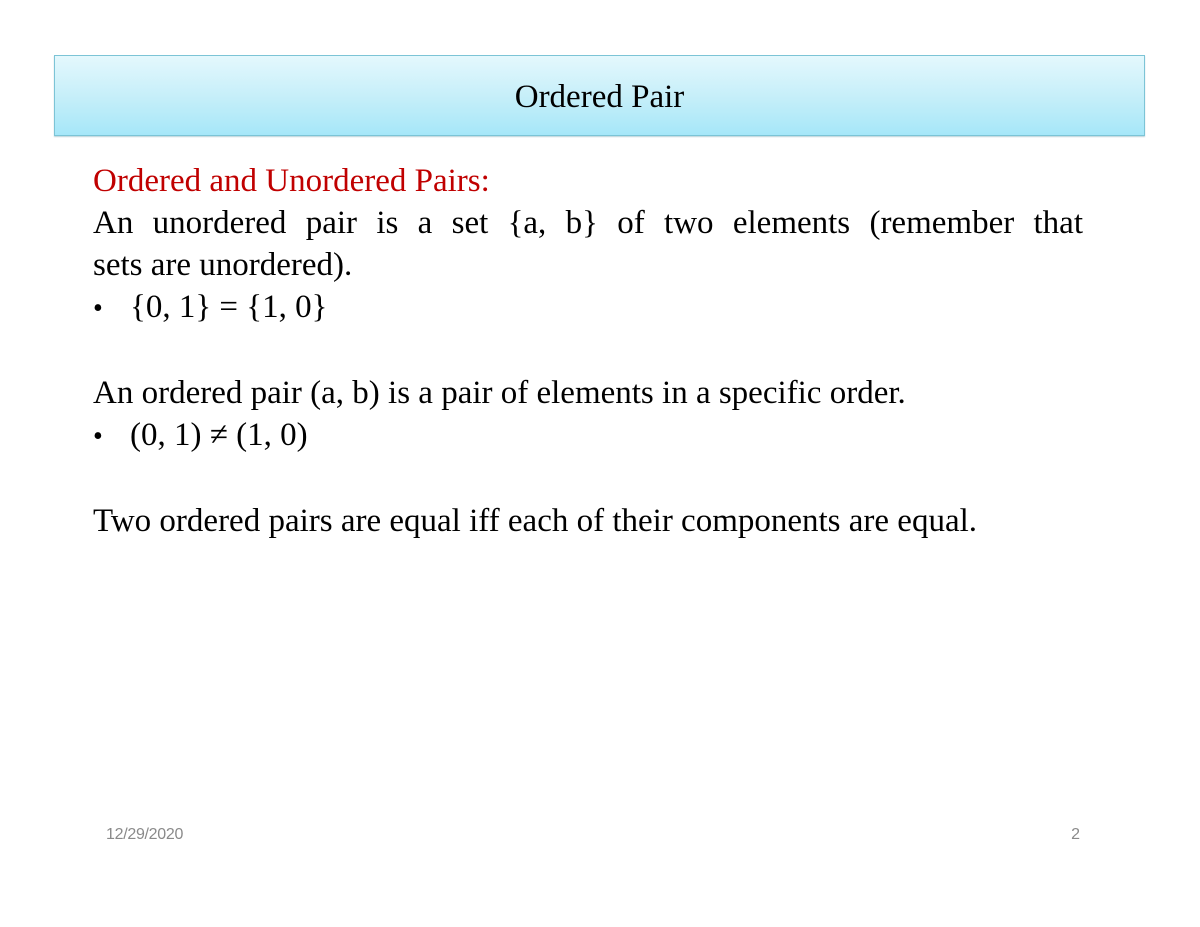  I want to click on slide-title: Ordered Pair, so click(599, 97).